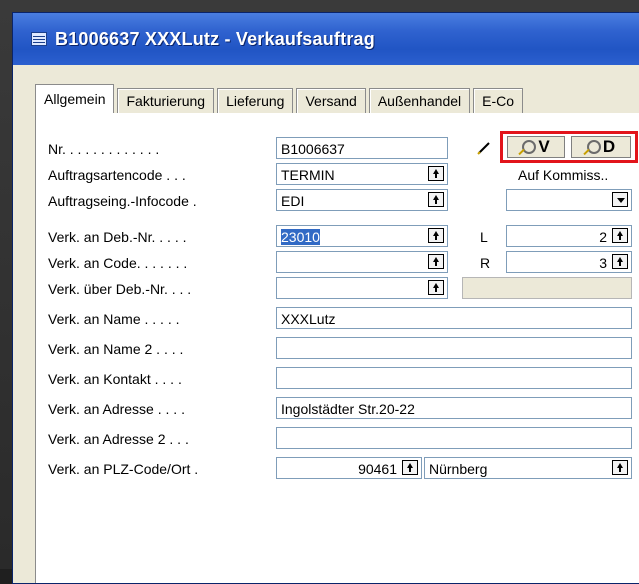  I want to click on tab-lieferung: Lieferung, so click(255, 100).